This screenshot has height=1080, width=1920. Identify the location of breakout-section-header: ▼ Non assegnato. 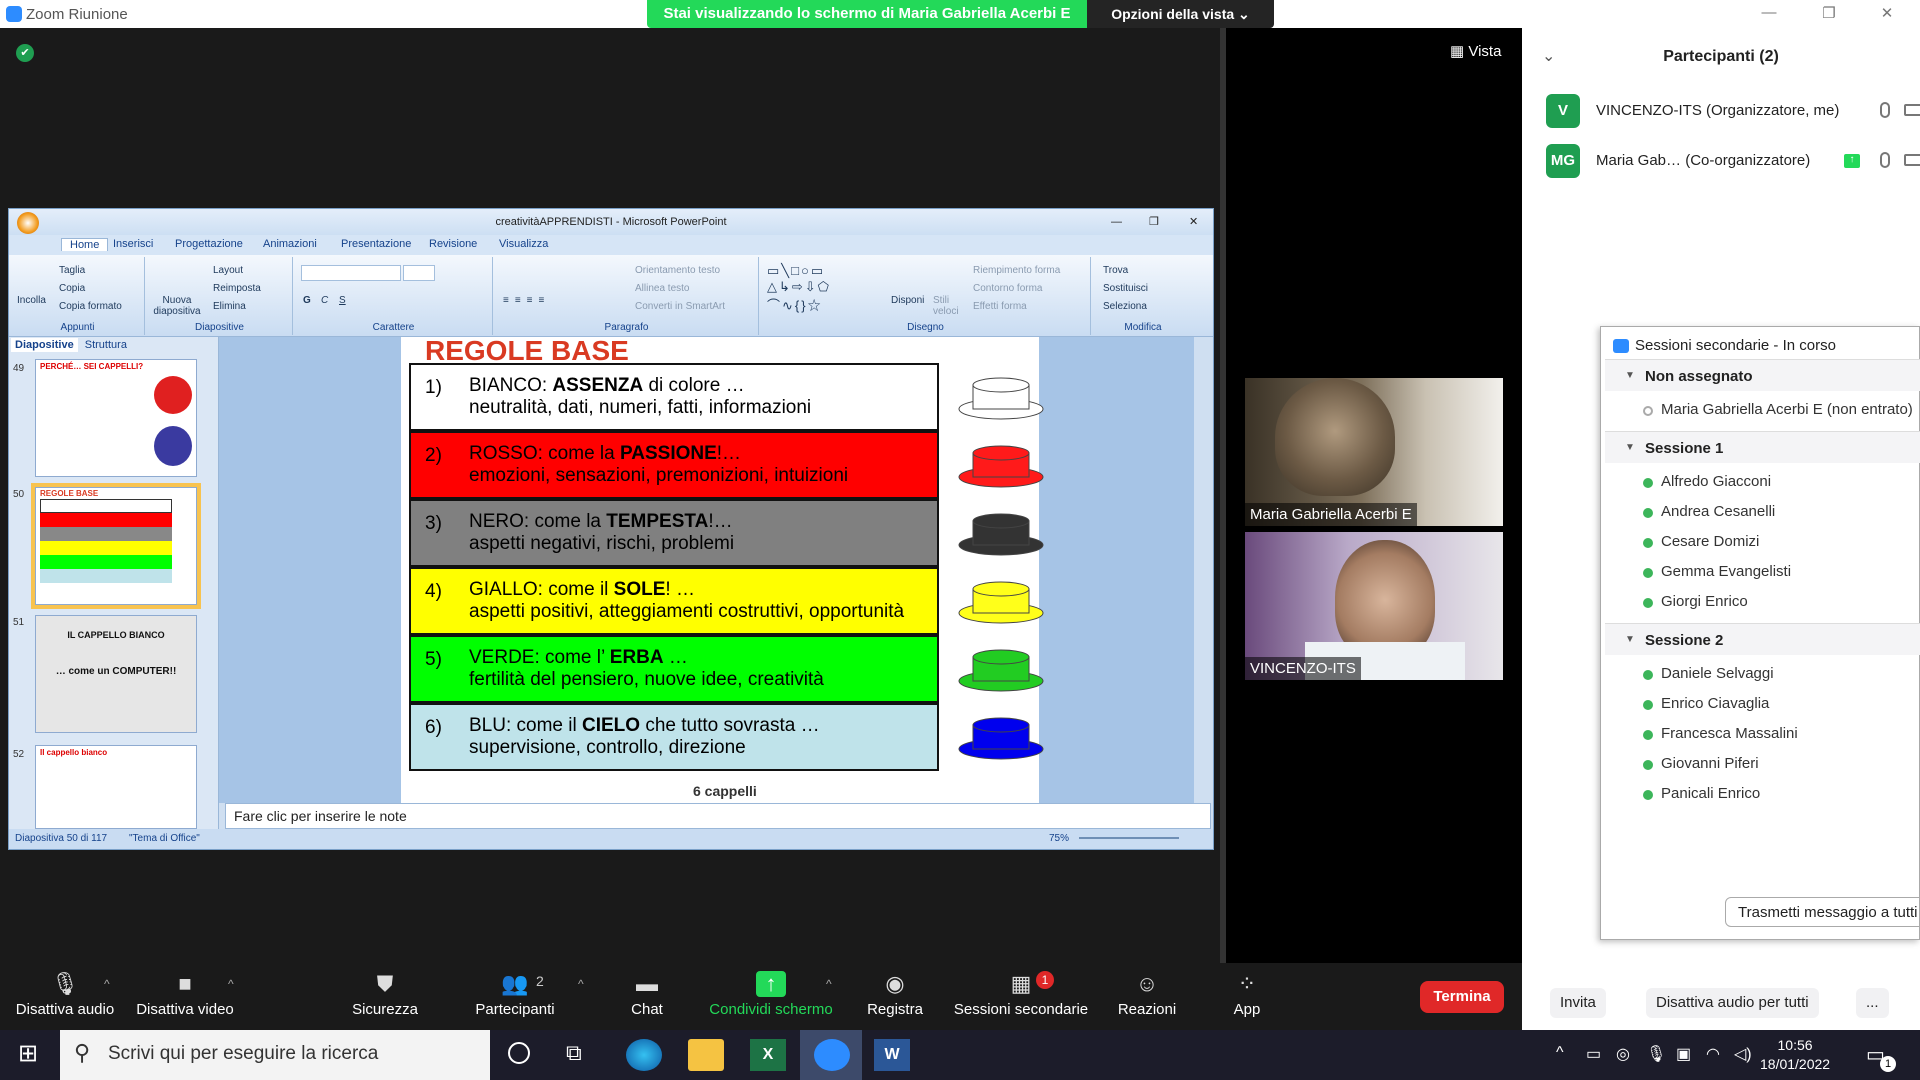
(1762, 375).